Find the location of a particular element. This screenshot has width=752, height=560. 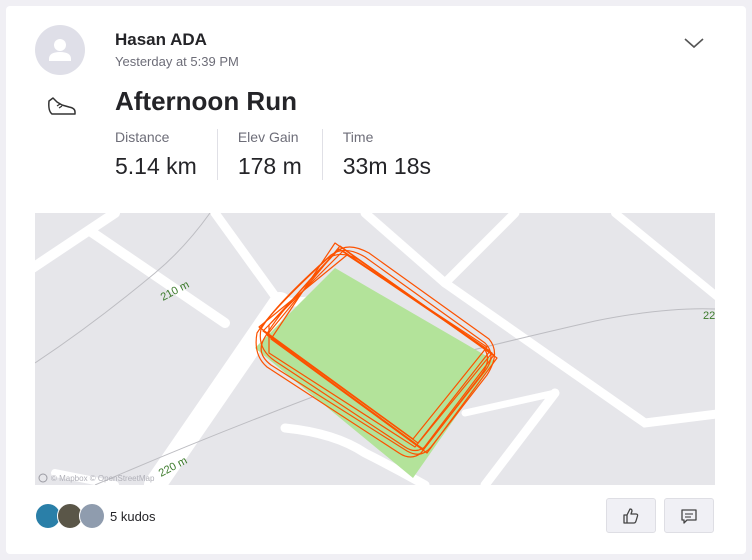

user-silhouette-icon is located at coordinates (60, 50).